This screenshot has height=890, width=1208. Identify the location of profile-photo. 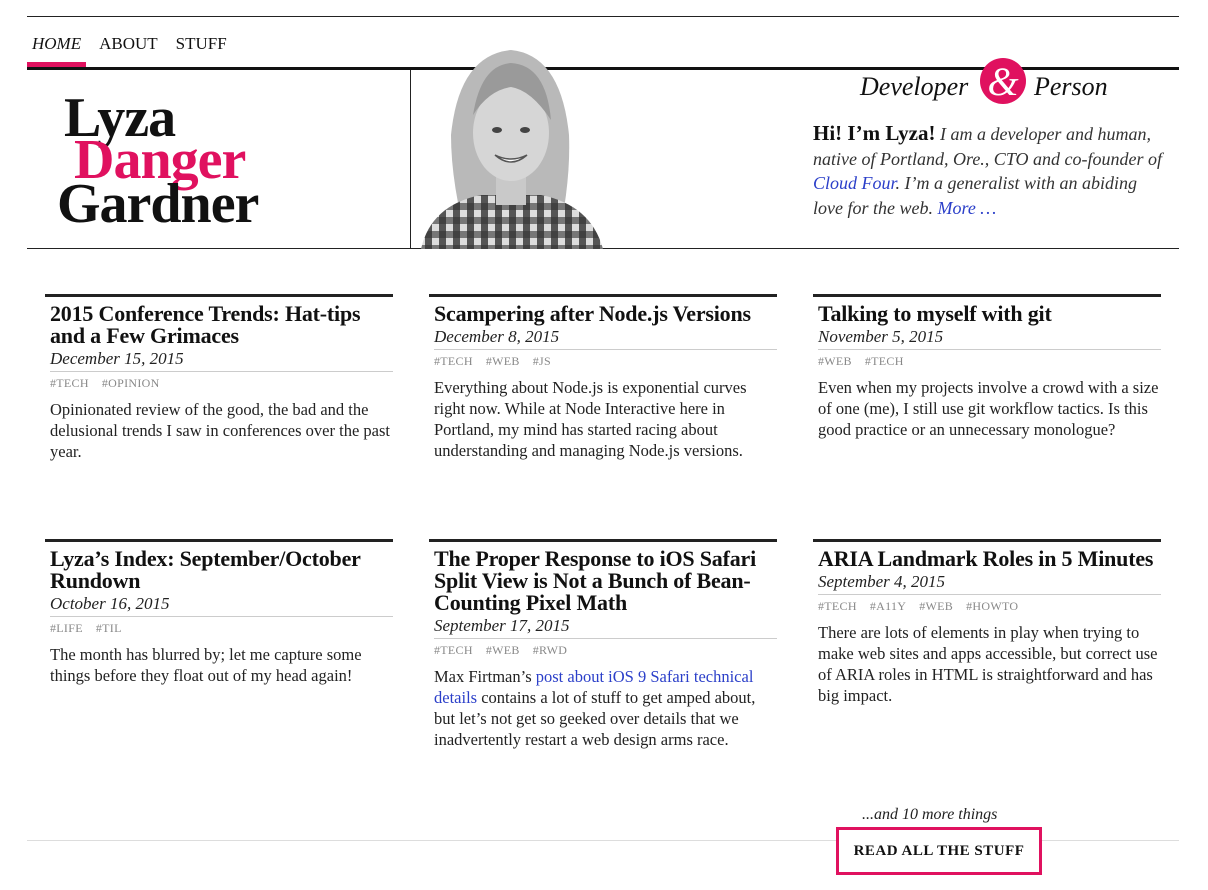
(509, 142).